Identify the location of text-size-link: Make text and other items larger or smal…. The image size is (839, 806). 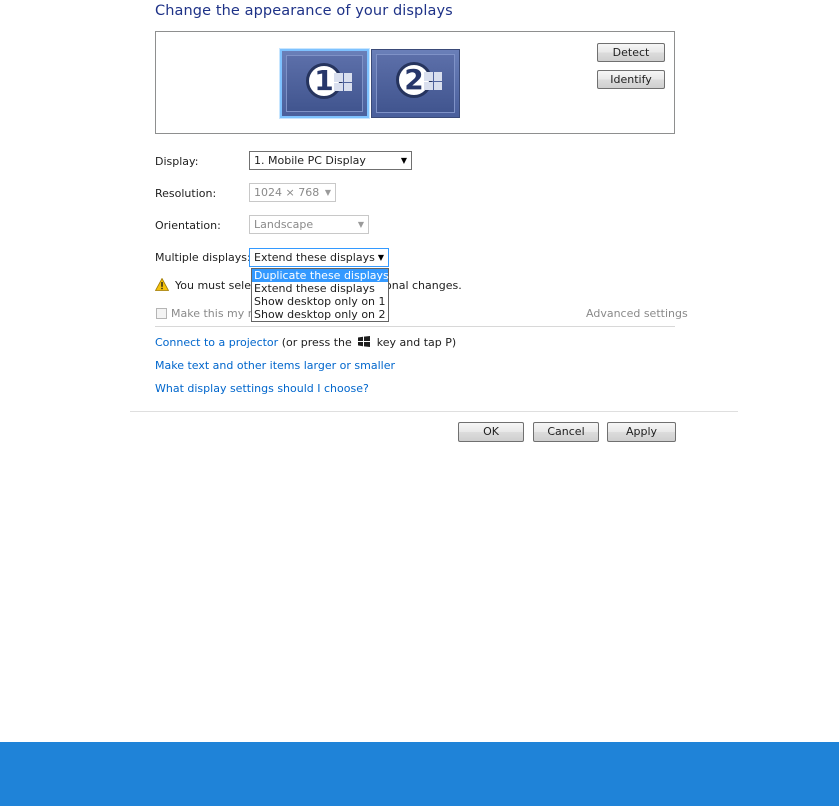
(275, 365).